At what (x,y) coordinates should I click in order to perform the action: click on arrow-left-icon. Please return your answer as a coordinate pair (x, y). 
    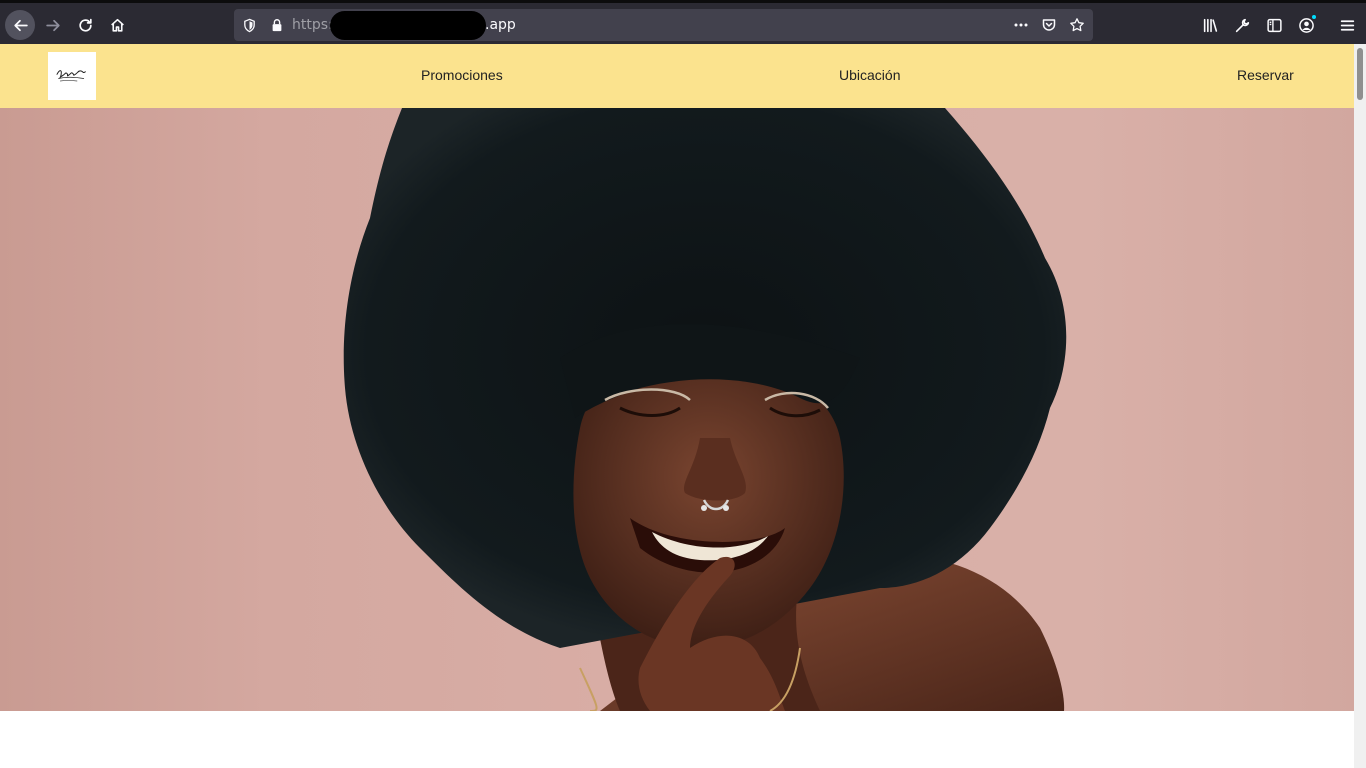
    Looking at the image, I should click on (20, 25).